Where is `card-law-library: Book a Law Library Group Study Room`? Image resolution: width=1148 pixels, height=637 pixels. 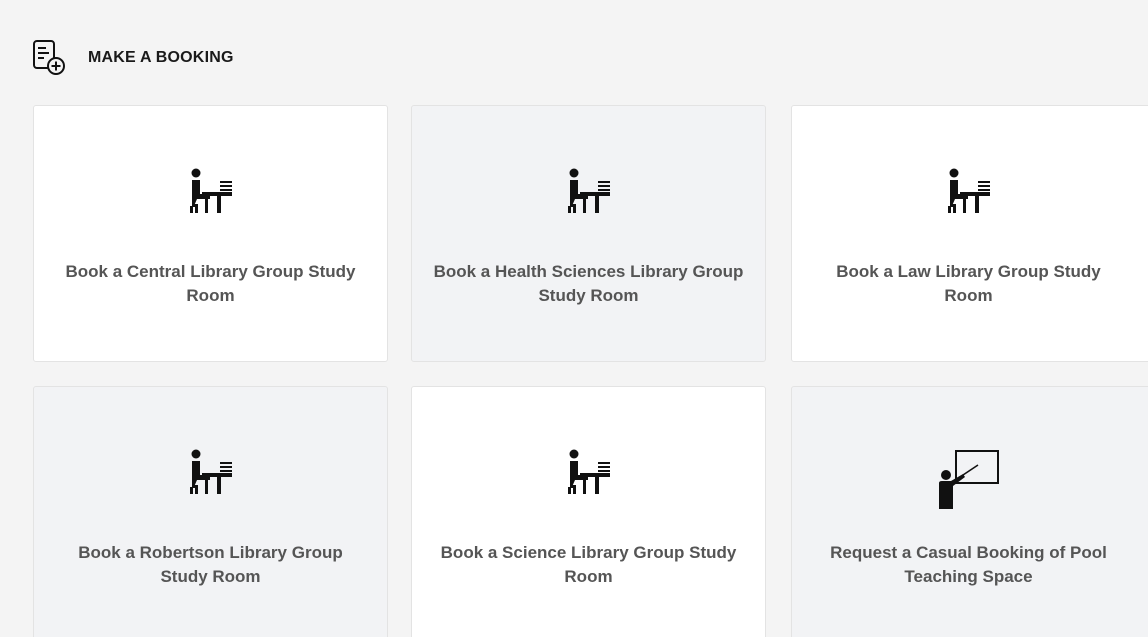 card-law-library: Book a Law Library Group Study Room is located at coordinates (969, 233).